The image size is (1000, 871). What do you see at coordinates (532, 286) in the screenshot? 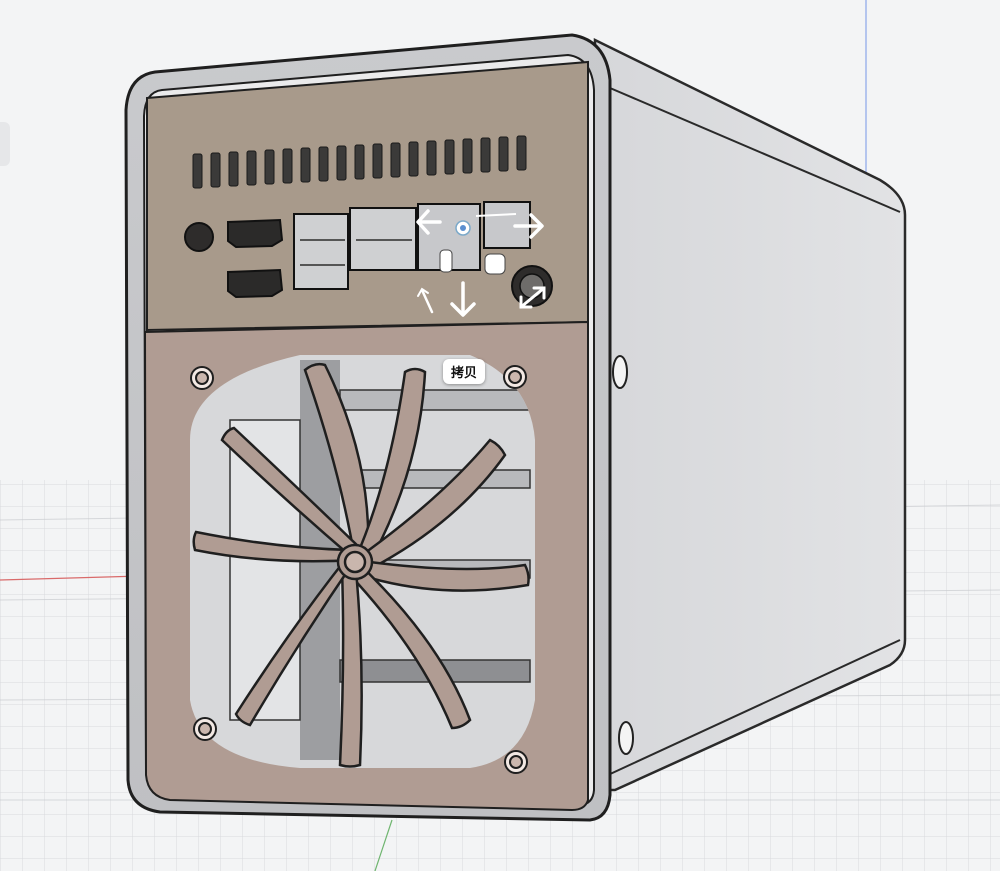
I see `round-port` at bounding box center [532, 286].